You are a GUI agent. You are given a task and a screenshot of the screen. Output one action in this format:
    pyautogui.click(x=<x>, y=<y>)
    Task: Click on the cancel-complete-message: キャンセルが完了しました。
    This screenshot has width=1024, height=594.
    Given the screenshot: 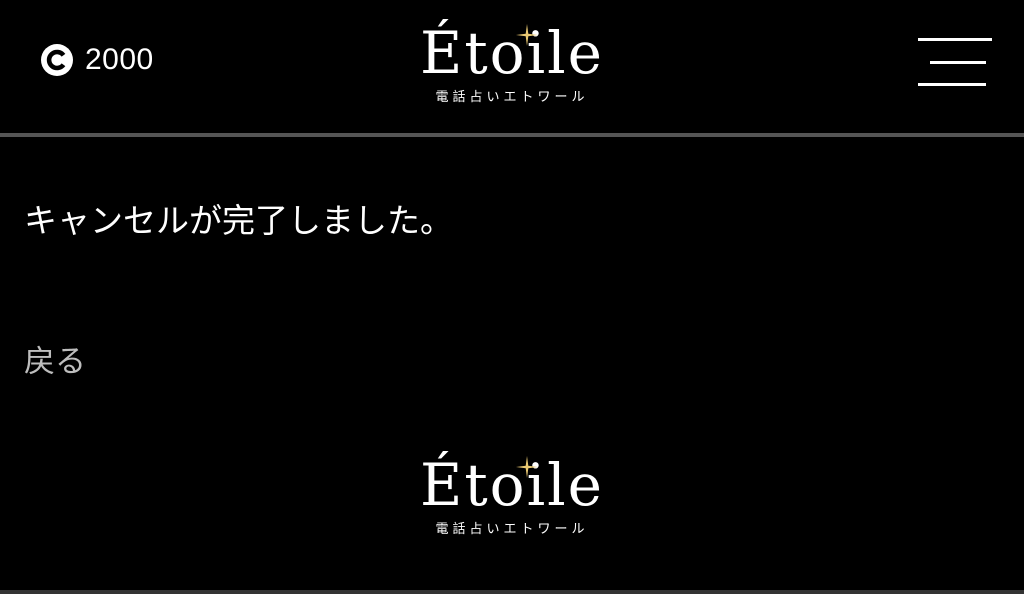 What is the action you would take?
    pyautogui.click(x=238, y=220)
    